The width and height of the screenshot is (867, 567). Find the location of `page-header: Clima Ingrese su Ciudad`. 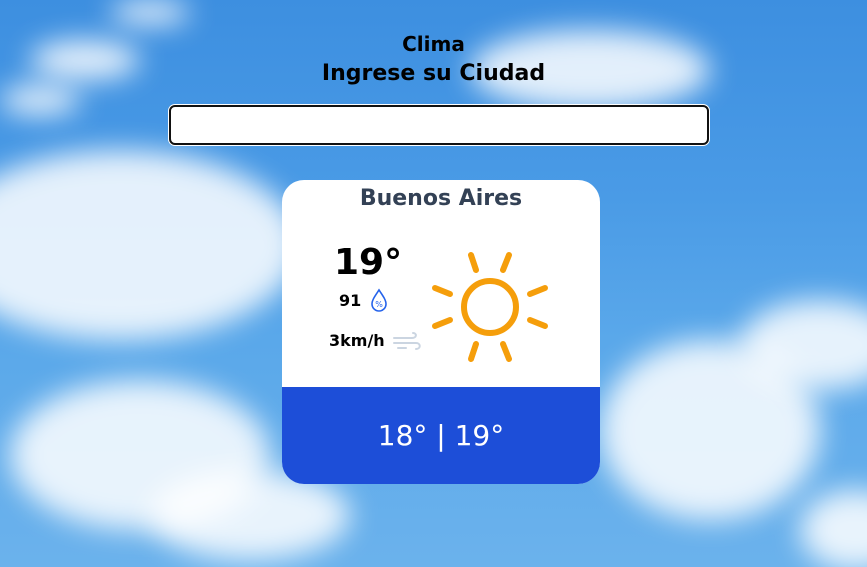

page-header: Clima Ingrese su Ciudad is located at coordinates (433, 60).